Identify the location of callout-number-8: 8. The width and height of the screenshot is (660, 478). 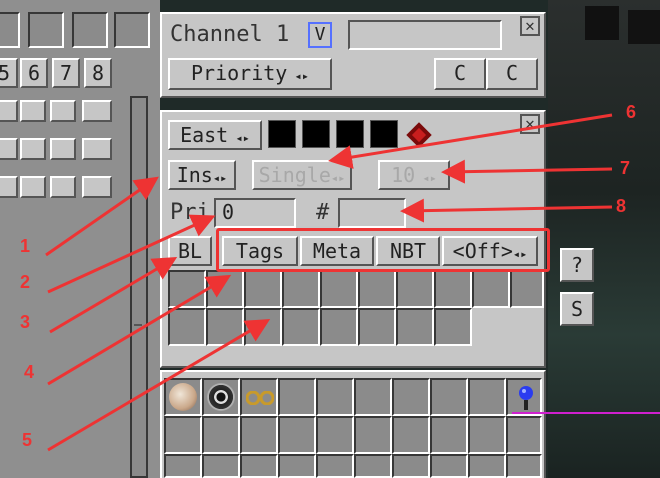
(621, 206).